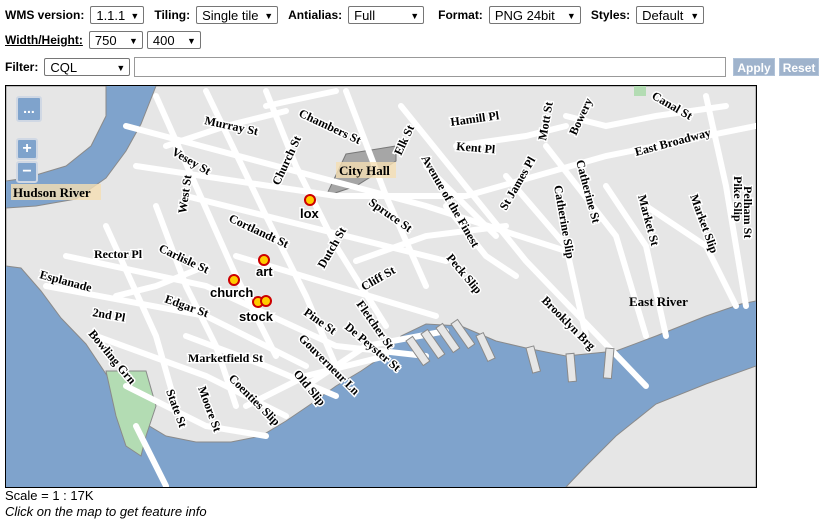 This screenshot has width=822, height=528. I want to click on apply-button: Apply, so click(754, 67).